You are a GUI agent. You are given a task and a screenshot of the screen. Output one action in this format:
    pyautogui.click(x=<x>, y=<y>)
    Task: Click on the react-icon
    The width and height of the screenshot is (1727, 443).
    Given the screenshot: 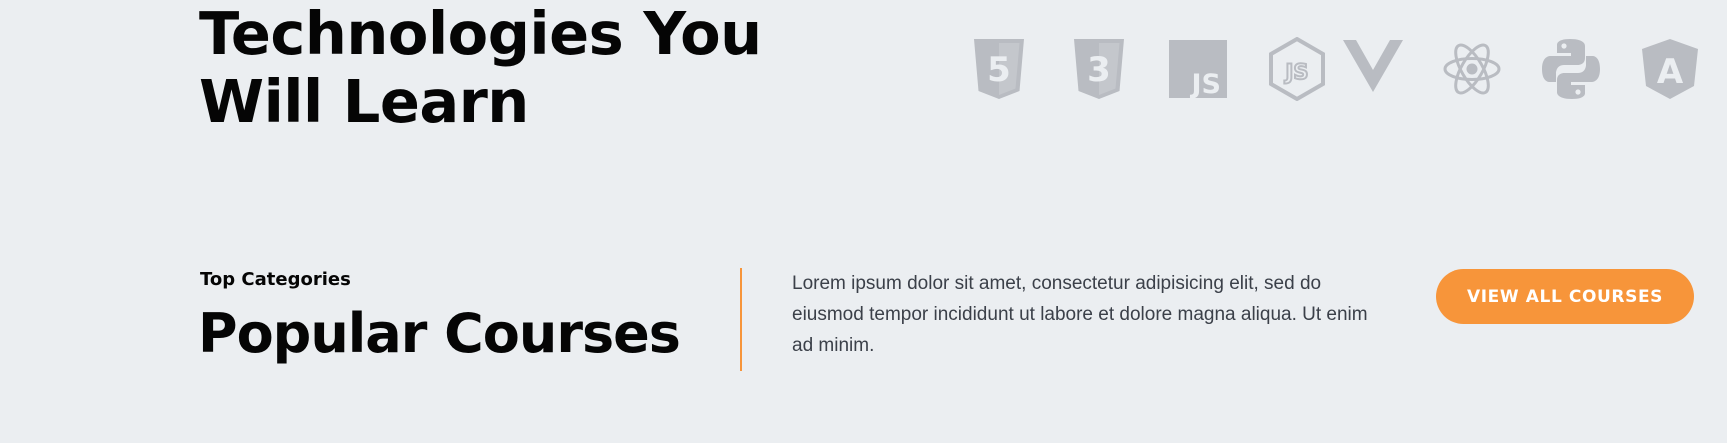 What is the action you would take?
    pyautogui.click(x=1472, y=69)
    